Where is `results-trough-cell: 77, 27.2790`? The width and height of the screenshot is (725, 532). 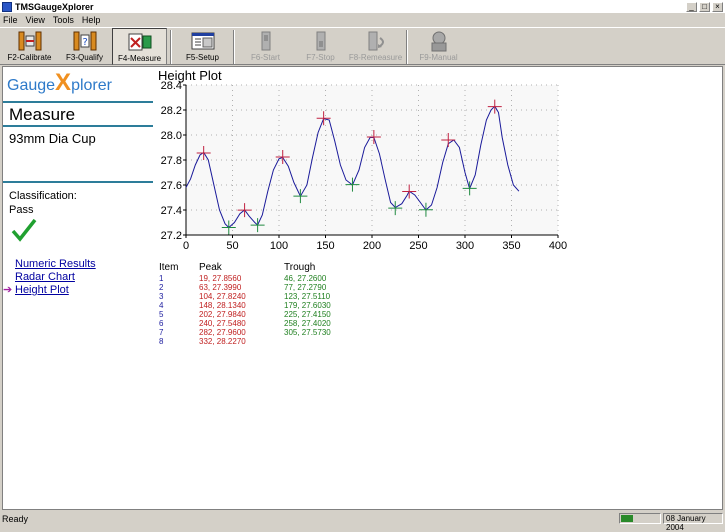
results-trough-cell: 77, 27.2790 is located at coordinates (305, 287).